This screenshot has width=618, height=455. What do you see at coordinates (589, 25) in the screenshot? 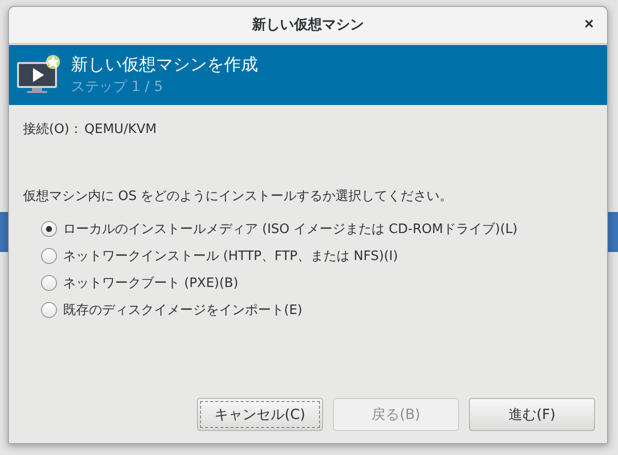
I see `close-button: ×` at bounding box center [589, 25].